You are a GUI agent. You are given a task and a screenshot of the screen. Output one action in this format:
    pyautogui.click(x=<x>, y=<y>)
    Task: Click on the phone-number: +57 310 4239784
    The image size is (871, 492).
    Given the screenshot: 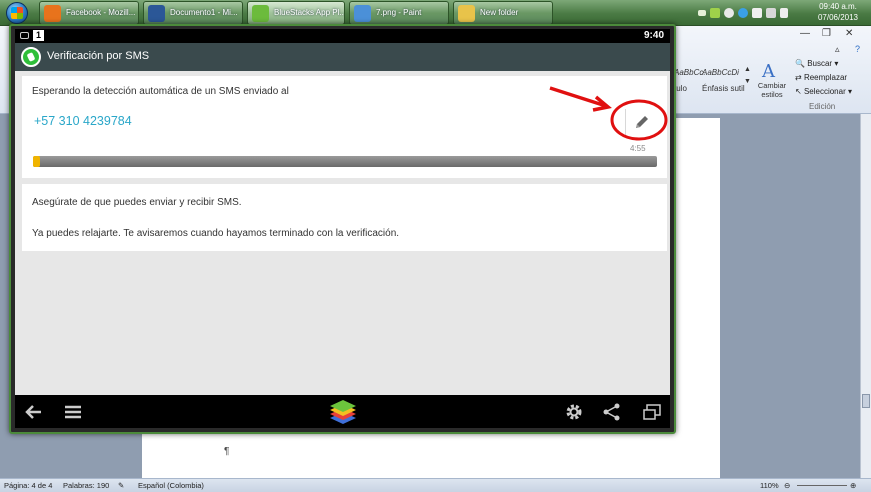 What is the action you would take?
    pyautogui.click(x=83, y=121)
    